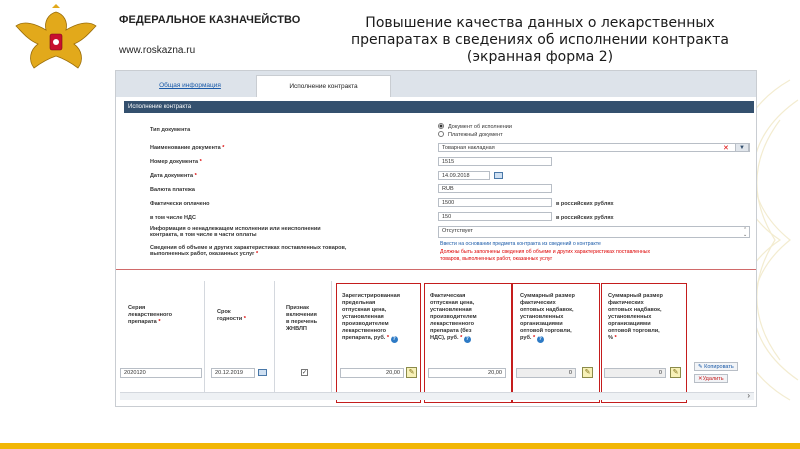 The image size is (800, 449). I want to click on double-headed-eagle-emblem, so click(56, 36).